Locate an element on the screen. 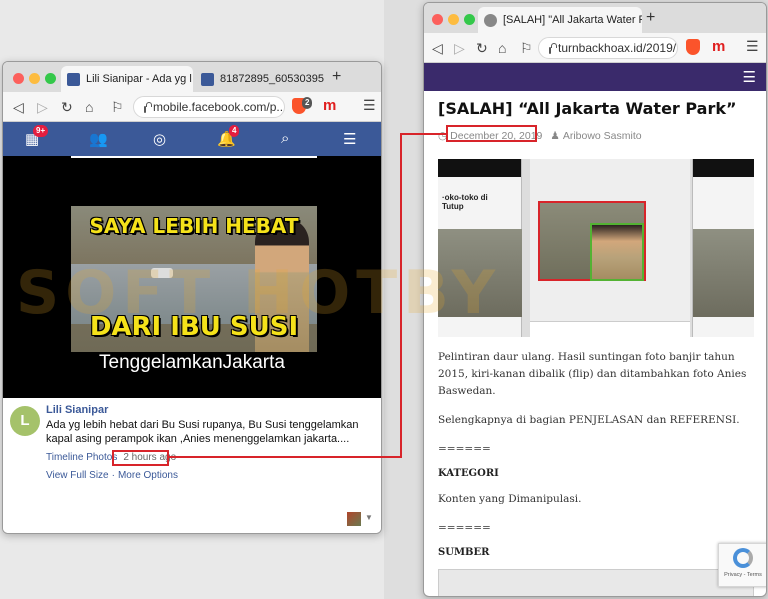  tab-label: 81872895_60530395 is located at coordinates (272, 79).